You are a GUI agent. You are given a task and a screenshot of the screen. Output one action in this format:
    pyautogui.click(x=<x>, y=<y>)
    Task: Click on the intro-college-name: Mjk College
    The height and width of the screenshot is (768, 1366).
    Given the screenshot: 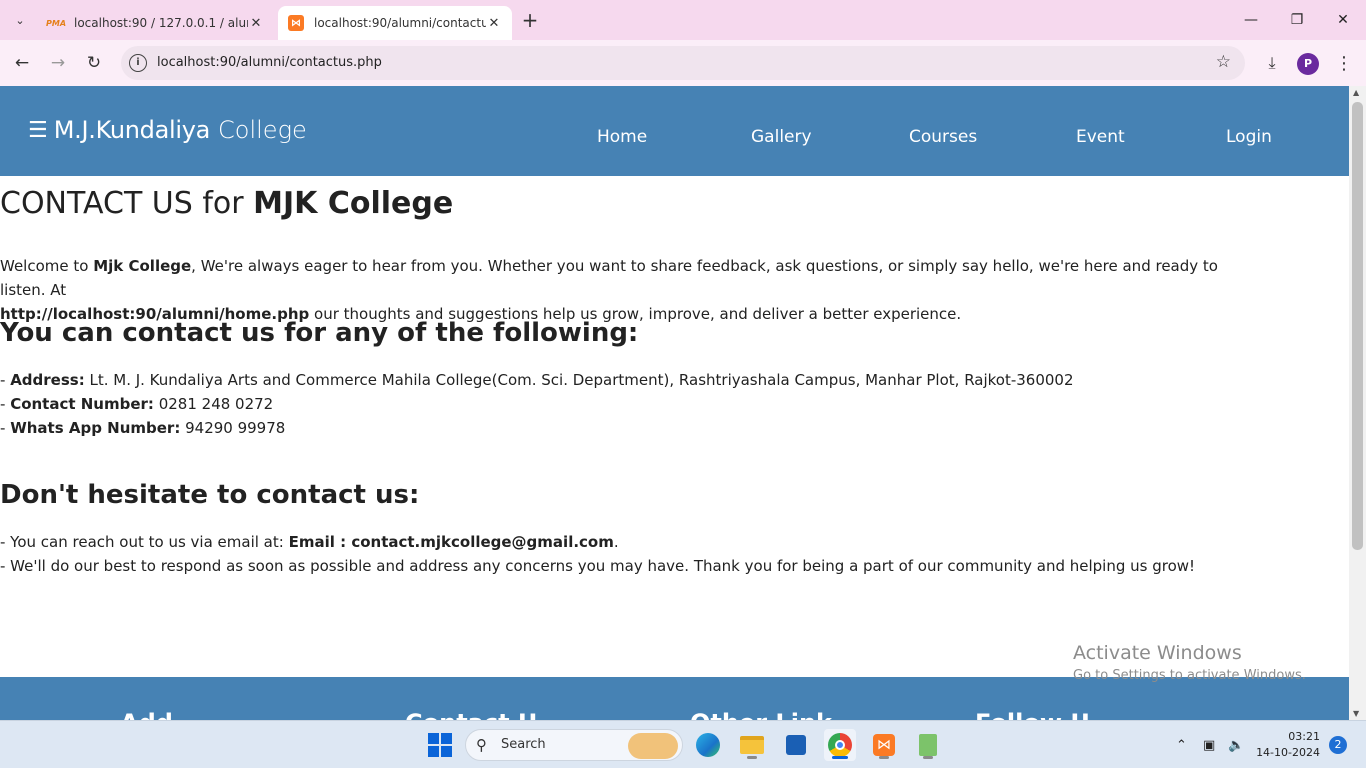 What is the action you would take?
    pyautogui.click(x=142, y=266)
    